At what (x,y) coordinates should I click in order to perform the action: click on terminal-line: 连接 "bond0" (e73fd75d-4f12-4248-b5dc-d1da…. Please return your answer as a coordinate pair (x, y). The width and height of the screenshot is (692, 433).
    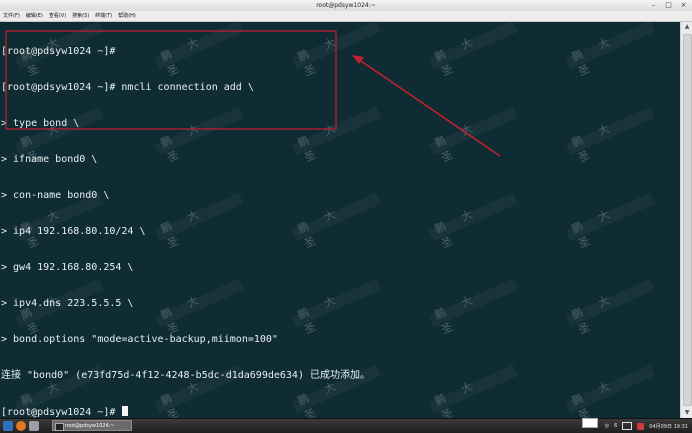
    Looking at the image, I should click on (185, 375).